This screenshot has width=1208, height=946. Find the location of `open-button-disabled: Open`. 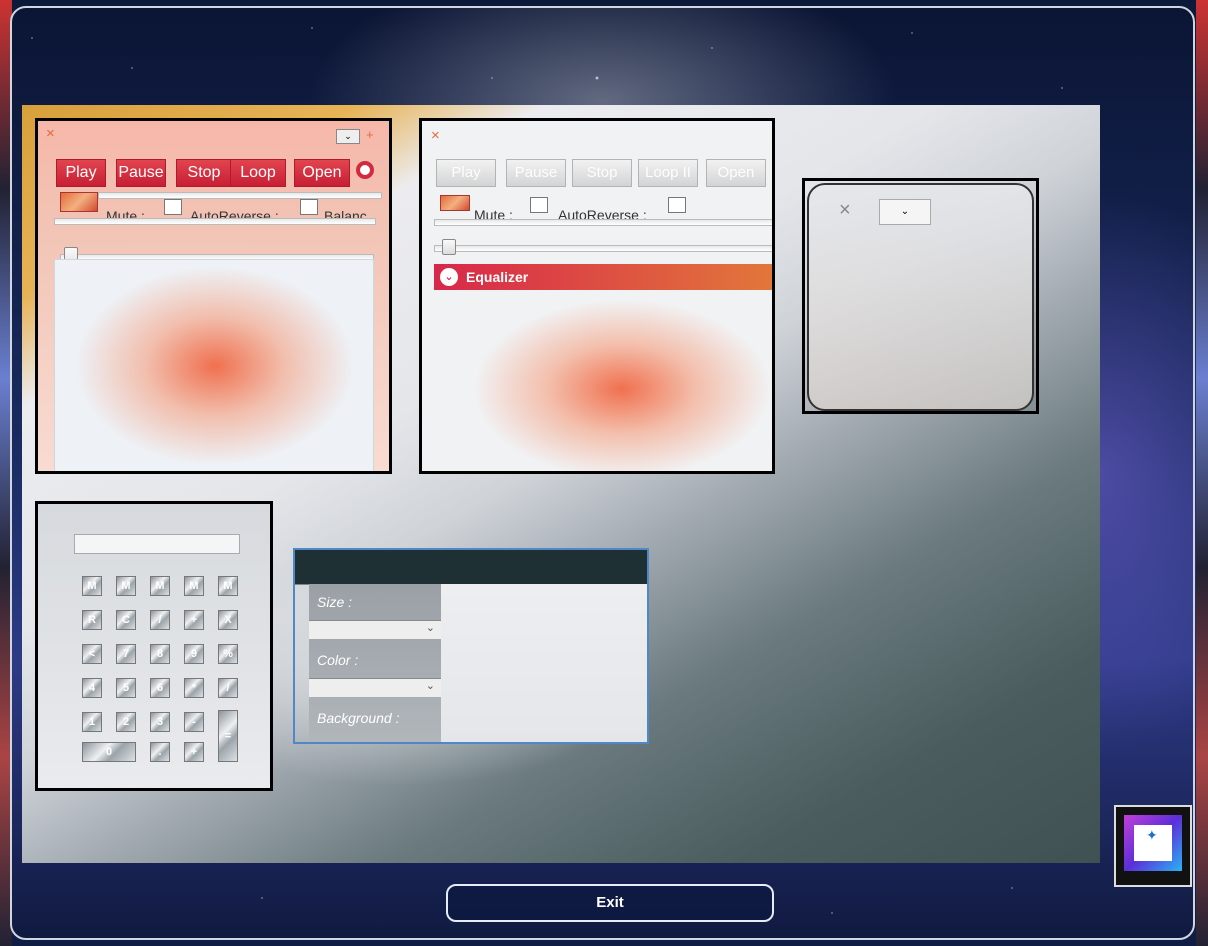

open-button-disabled: Open is located at coordinates (736, 173).